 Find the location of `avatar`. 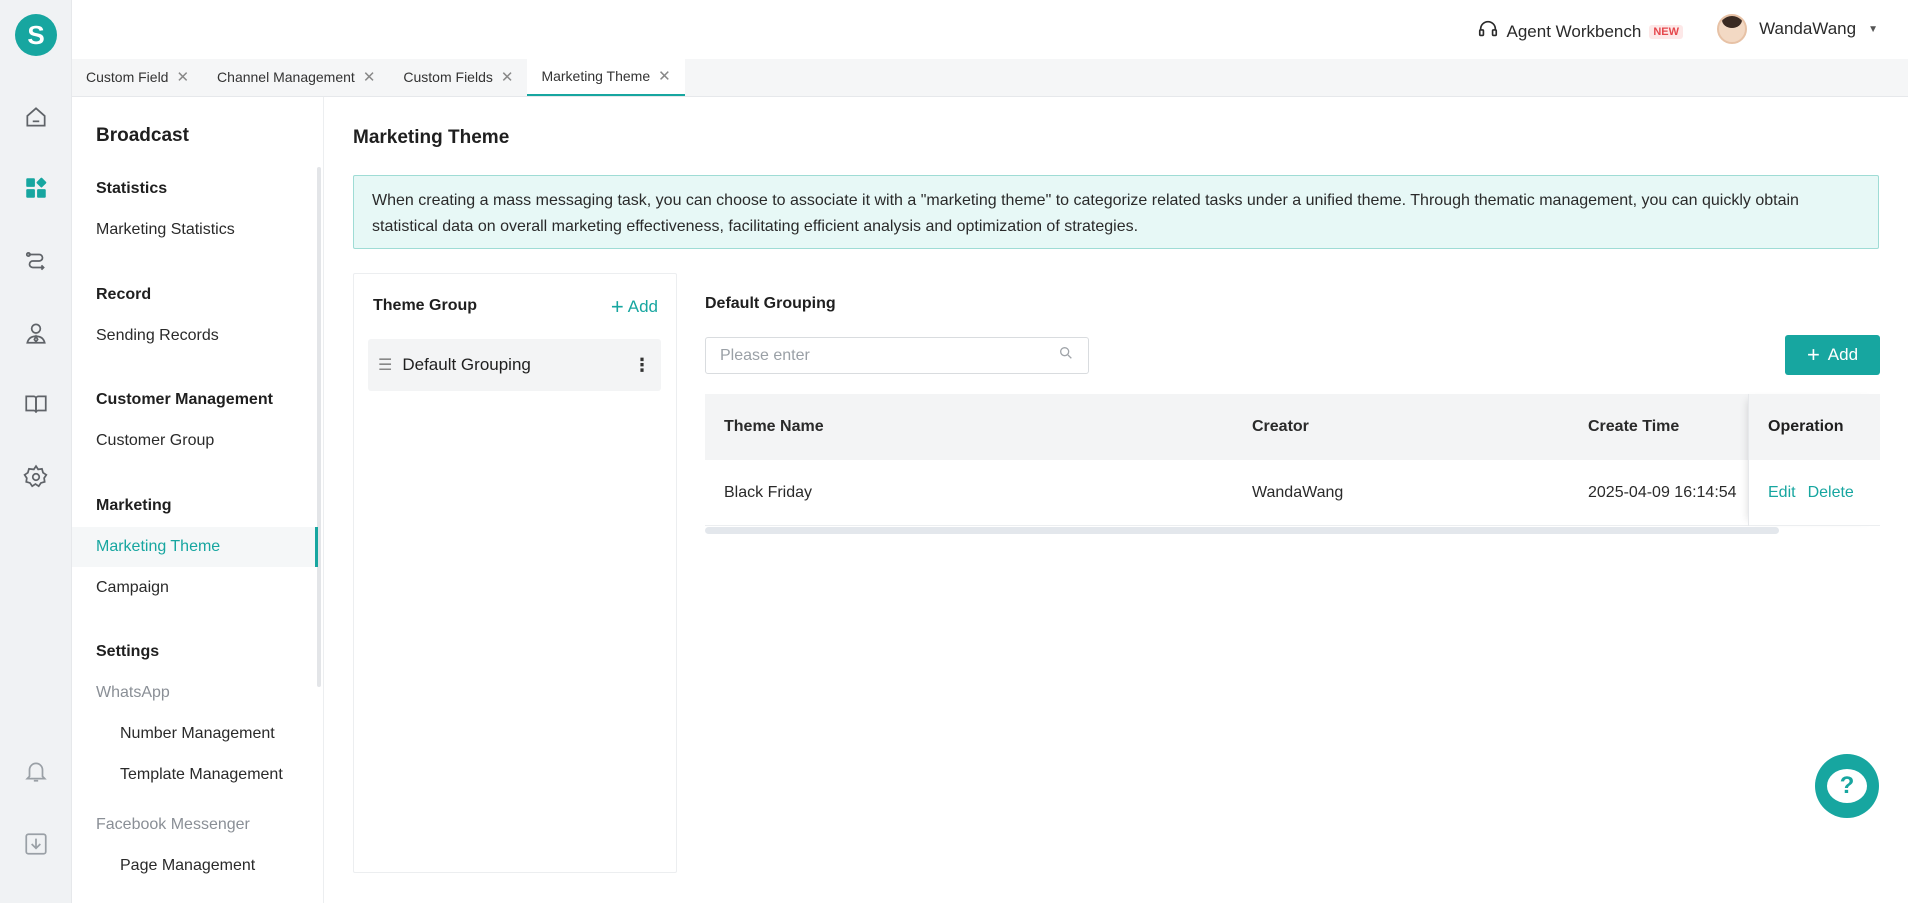

avatar is located at coordinates (1732, 29).